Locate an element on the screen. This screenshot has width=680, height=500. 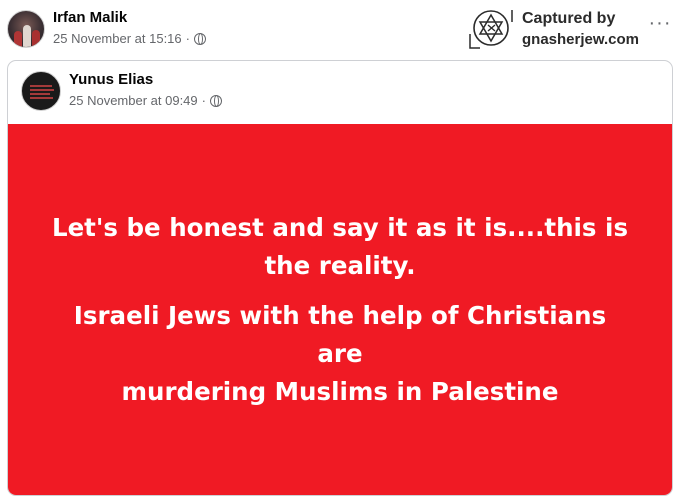
star-of-david-logo-icon is located at coordinates (491, 29).